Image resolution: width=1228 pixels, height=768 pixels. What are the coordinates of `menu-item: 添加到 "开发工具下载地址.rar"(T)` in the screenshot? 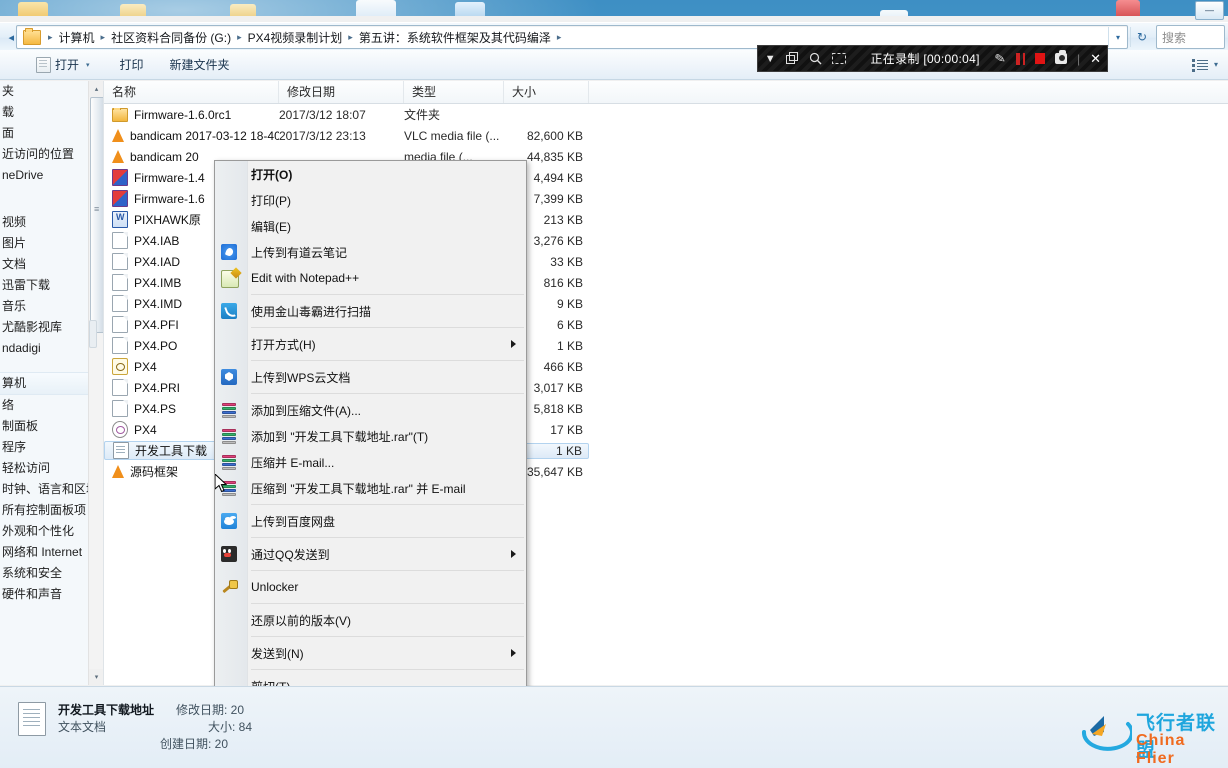 It's located at (370, 436).